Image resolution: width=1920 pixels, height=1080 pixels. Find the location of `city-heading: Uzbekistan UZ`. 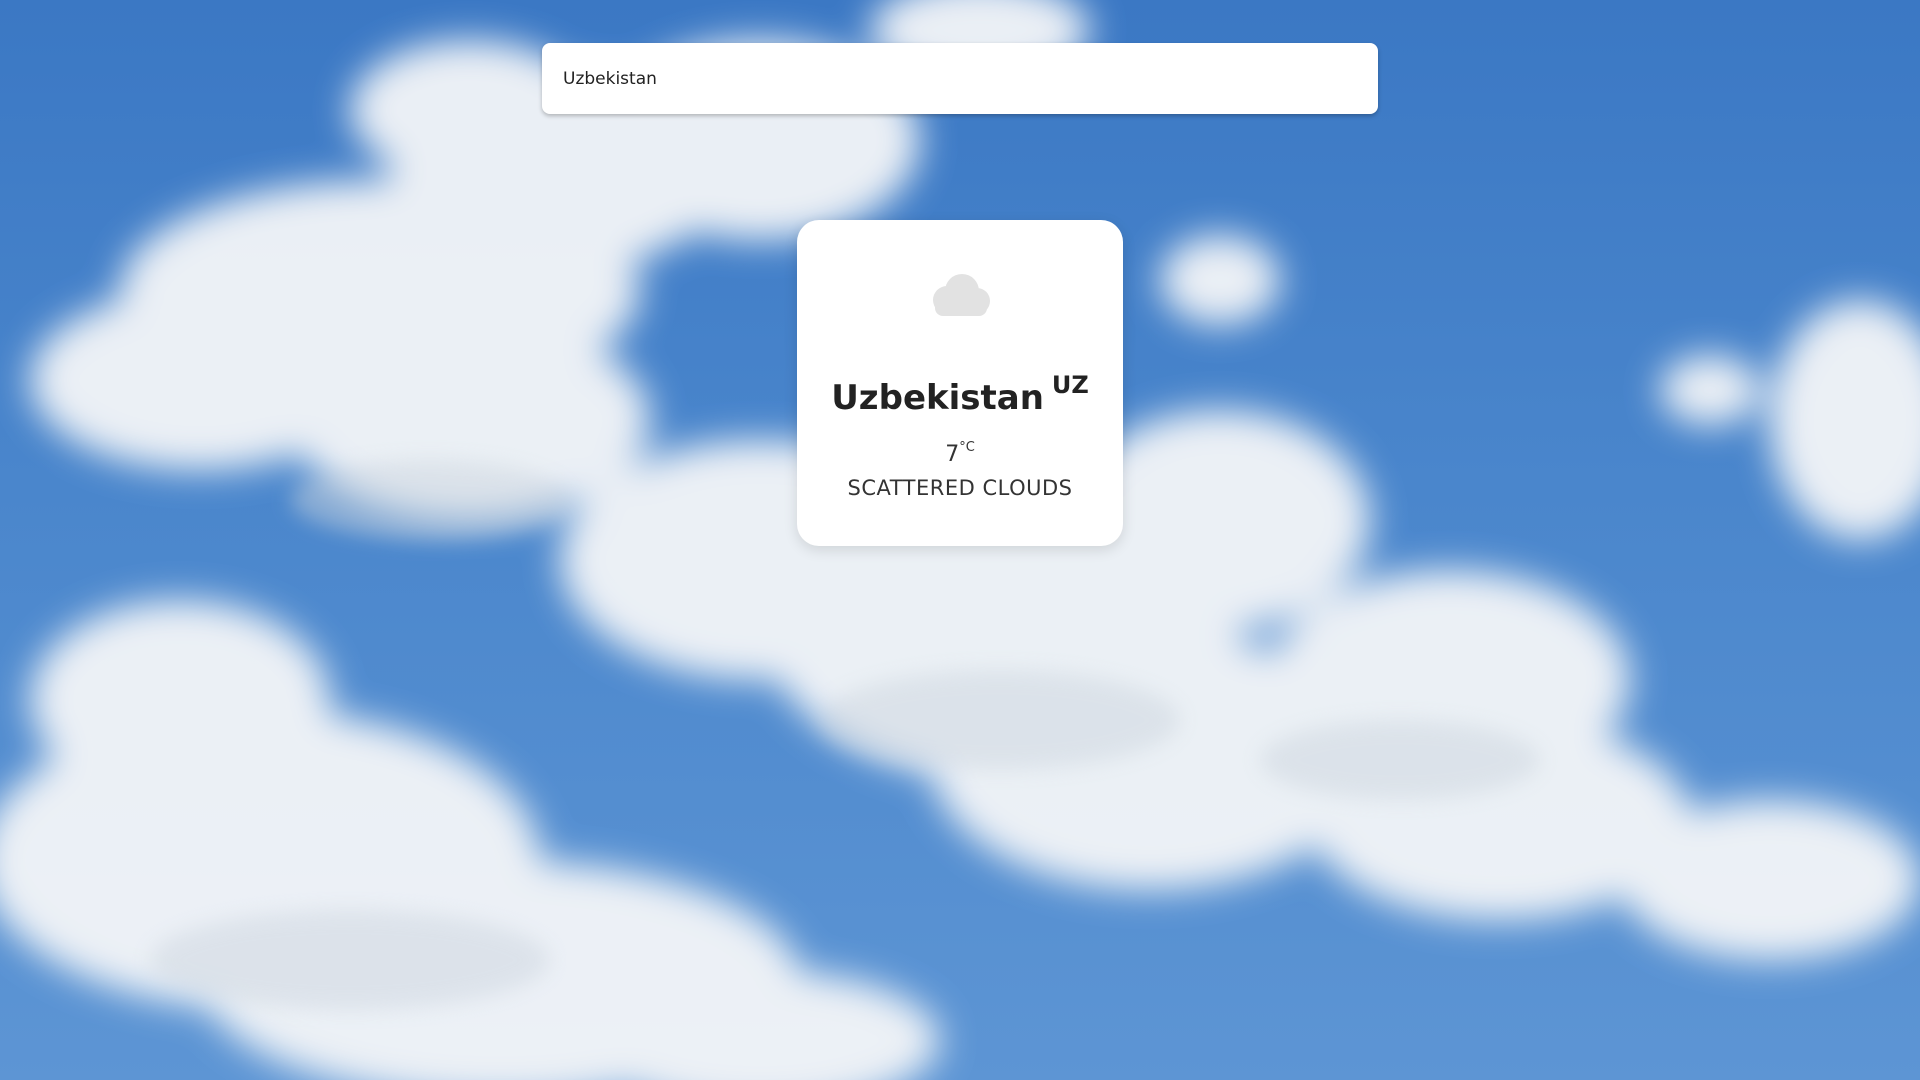

city-heading: Uzbekistan UZ is located at coordinates (960, 394).